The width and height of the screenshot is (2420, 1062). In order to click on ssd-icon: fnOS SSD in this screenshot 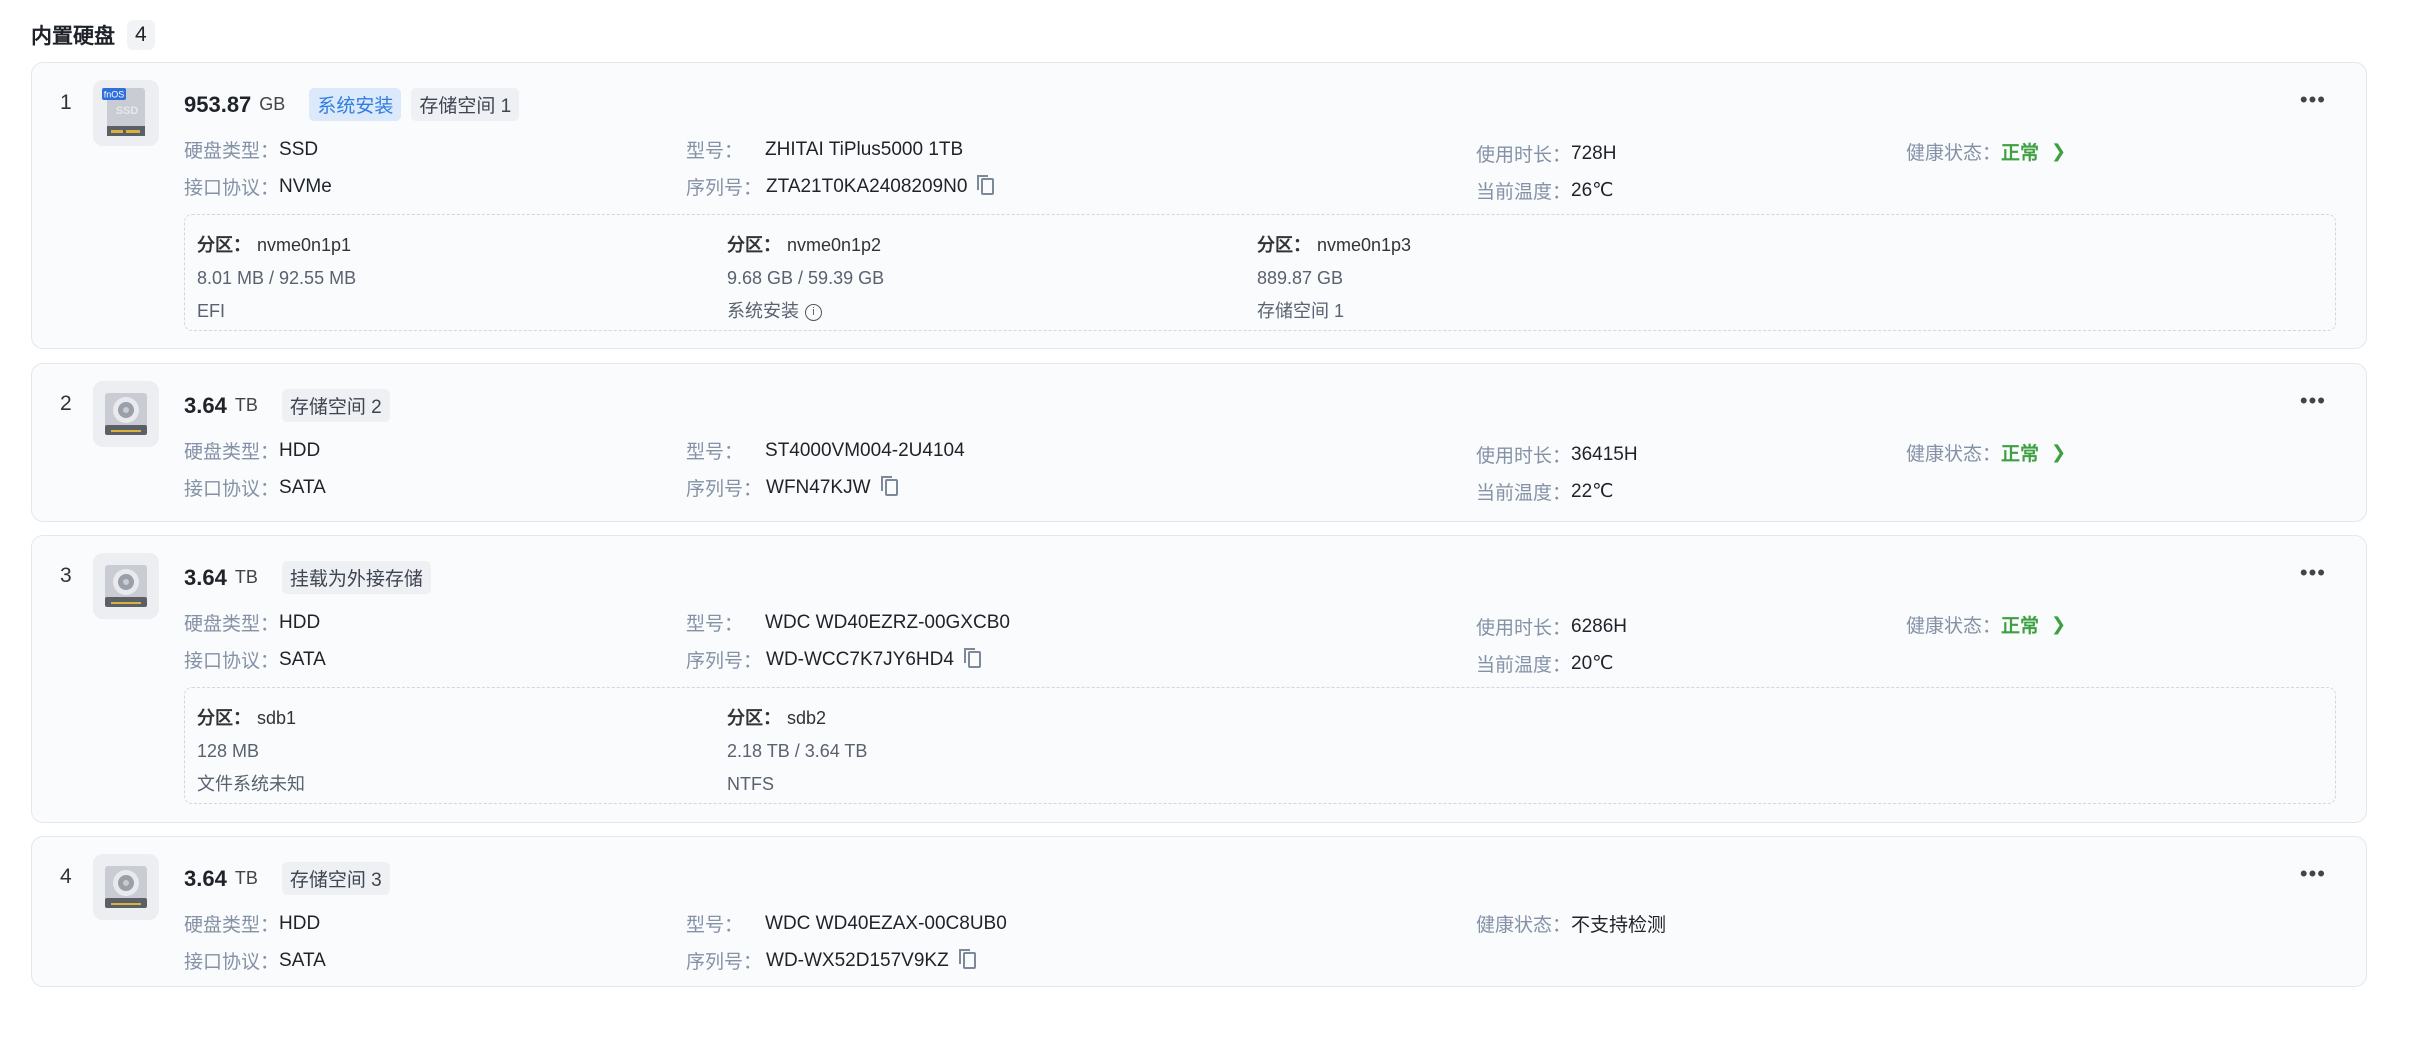, I will do `click(126, 113)`.